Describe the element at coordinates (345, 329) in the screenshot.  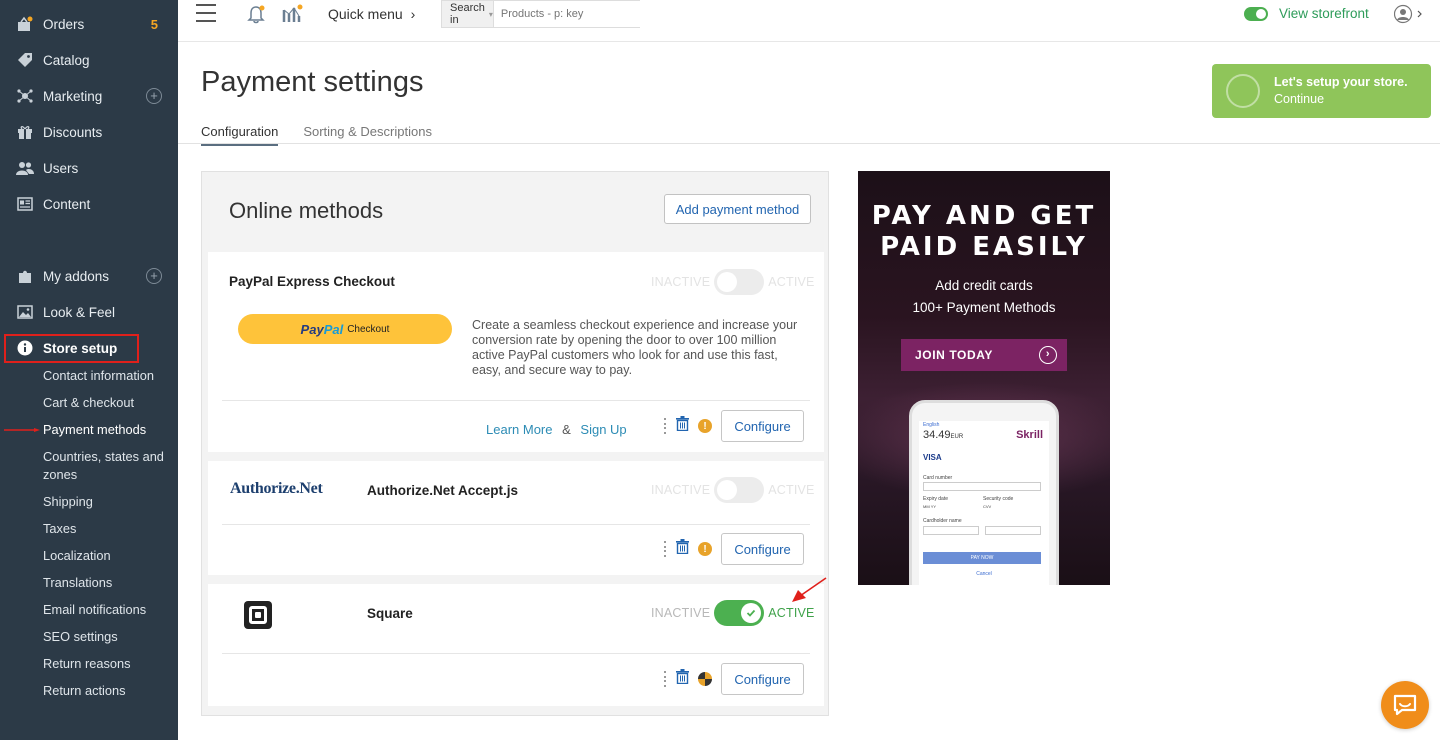
I see `paypal-checkout-button: Pay Pal Checkout` at that location.